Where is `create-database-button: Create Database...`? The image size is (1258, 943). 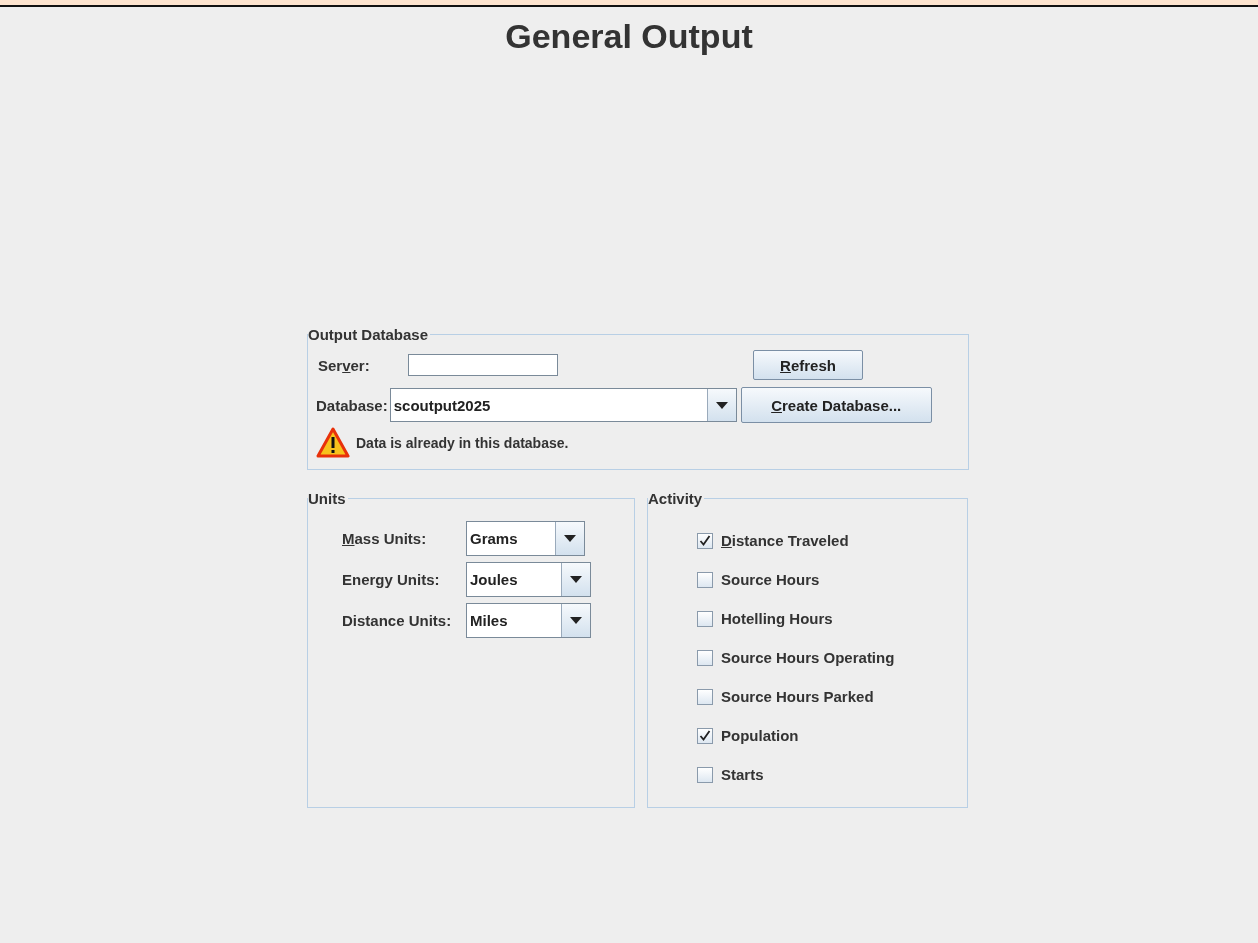
create-database-button: Create Database... is located at coordinates (836, 405).